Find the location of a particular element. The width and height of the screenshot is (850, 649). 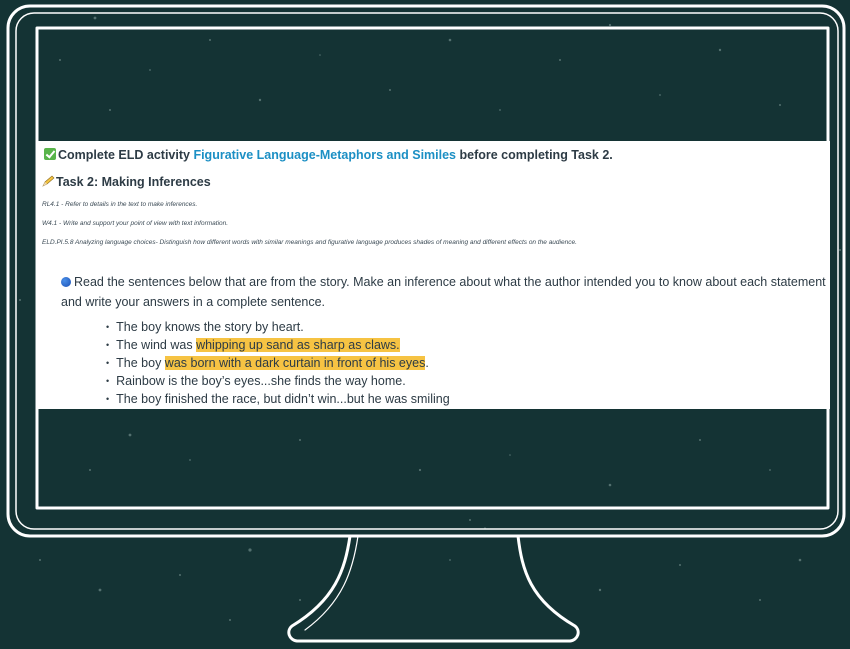

sentence-text: The wind was is located at coordinates (156, 345).